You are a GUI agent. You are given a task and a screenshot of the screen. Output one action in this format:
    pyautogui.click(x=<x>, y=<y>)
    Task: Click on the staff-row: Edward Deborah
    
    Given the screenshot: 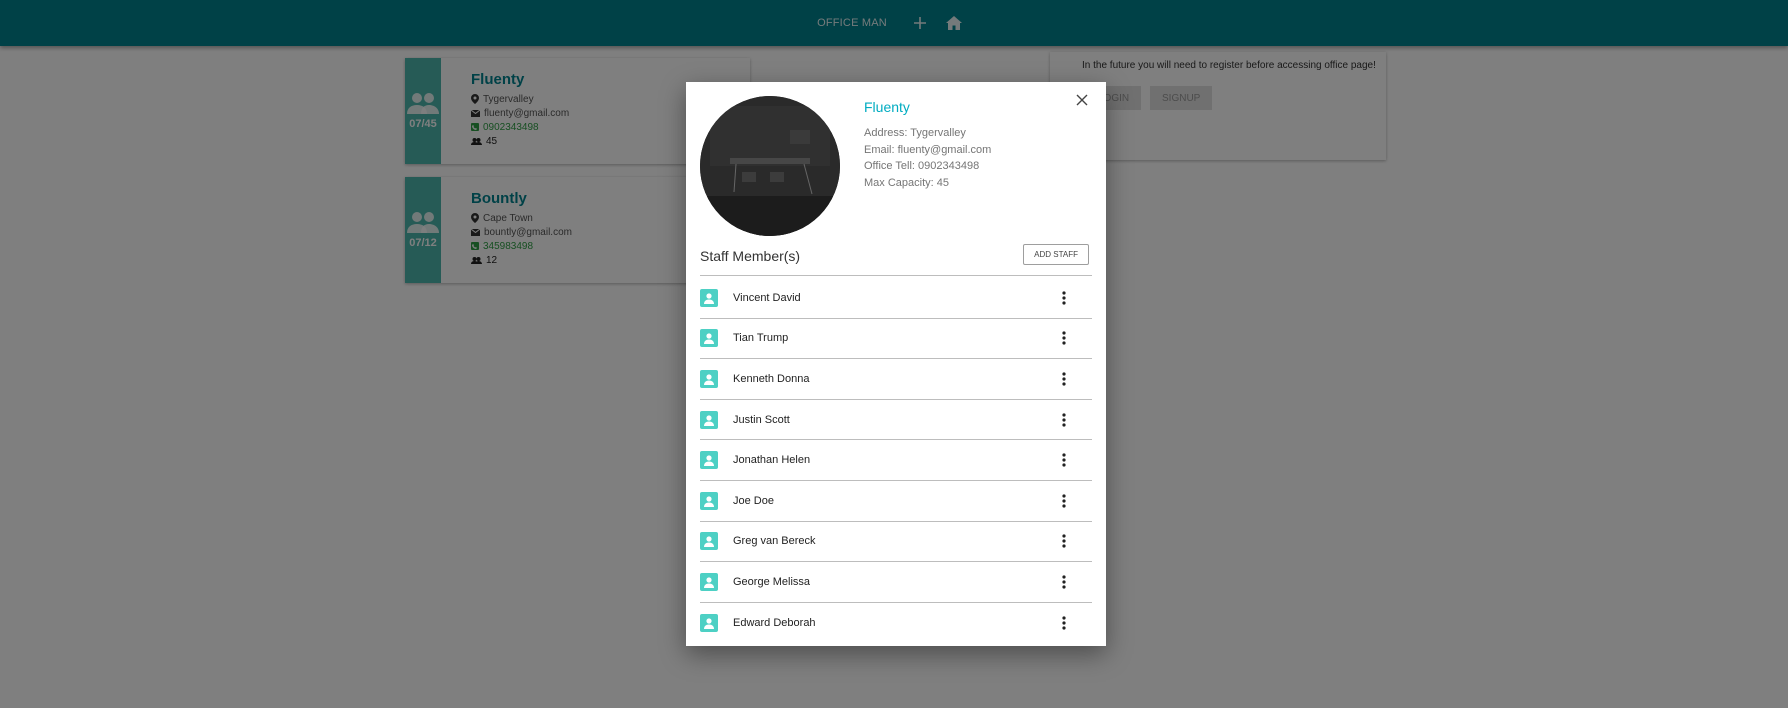 What is the action you would take?
    pyautogui.click(x=896, y=623)
    